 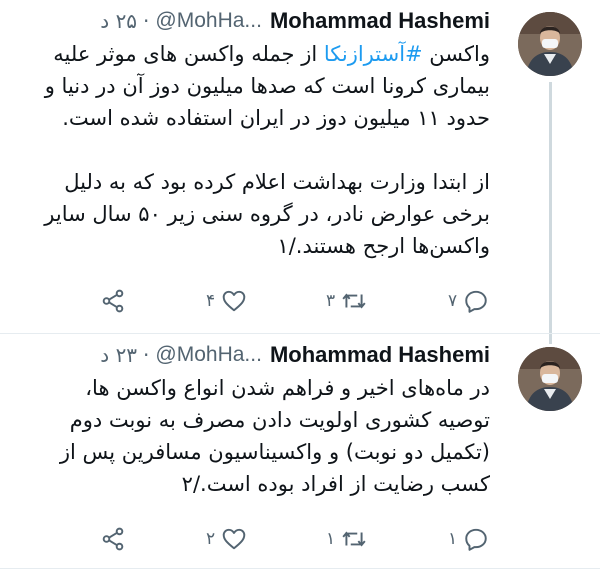 I want to click on like-count: ۴, so click(x=211, y=301).